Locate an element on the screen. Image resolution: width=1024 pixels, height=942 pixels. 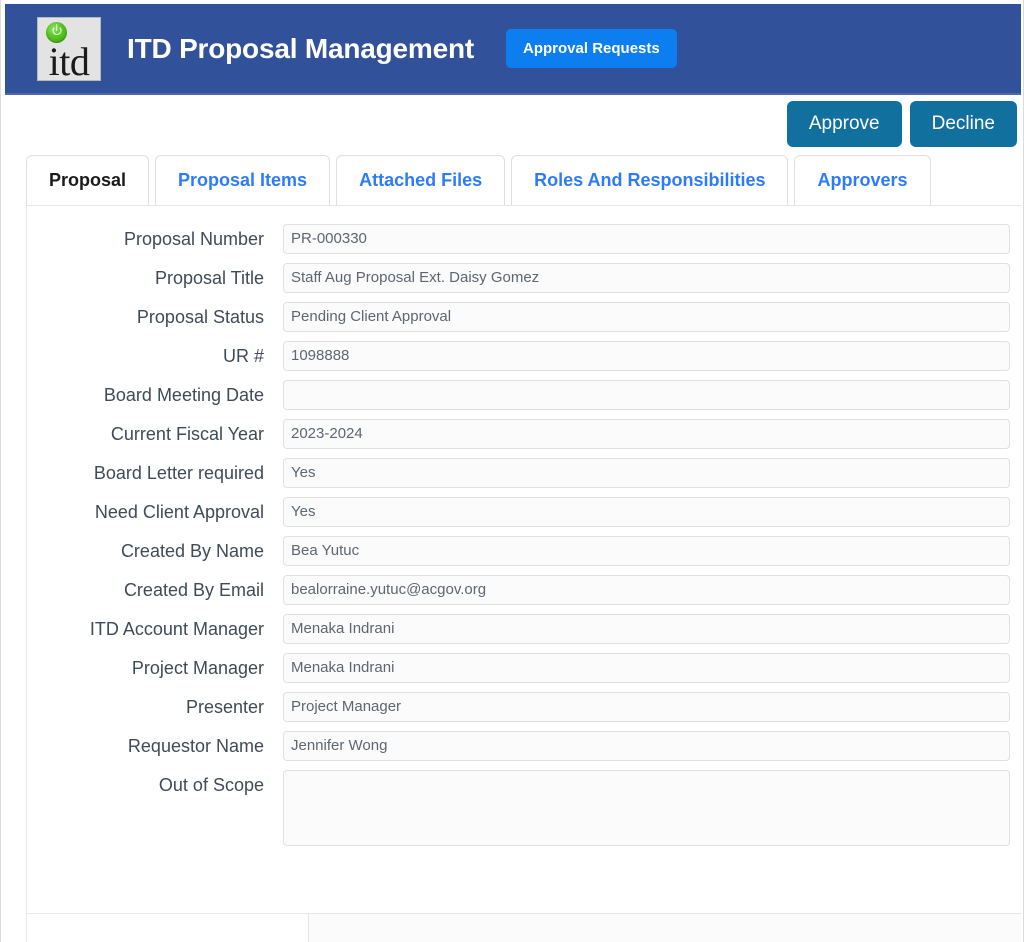
form-row-proposal-number: Proposal Number PR-000330 is located at coordinates (524, 239).